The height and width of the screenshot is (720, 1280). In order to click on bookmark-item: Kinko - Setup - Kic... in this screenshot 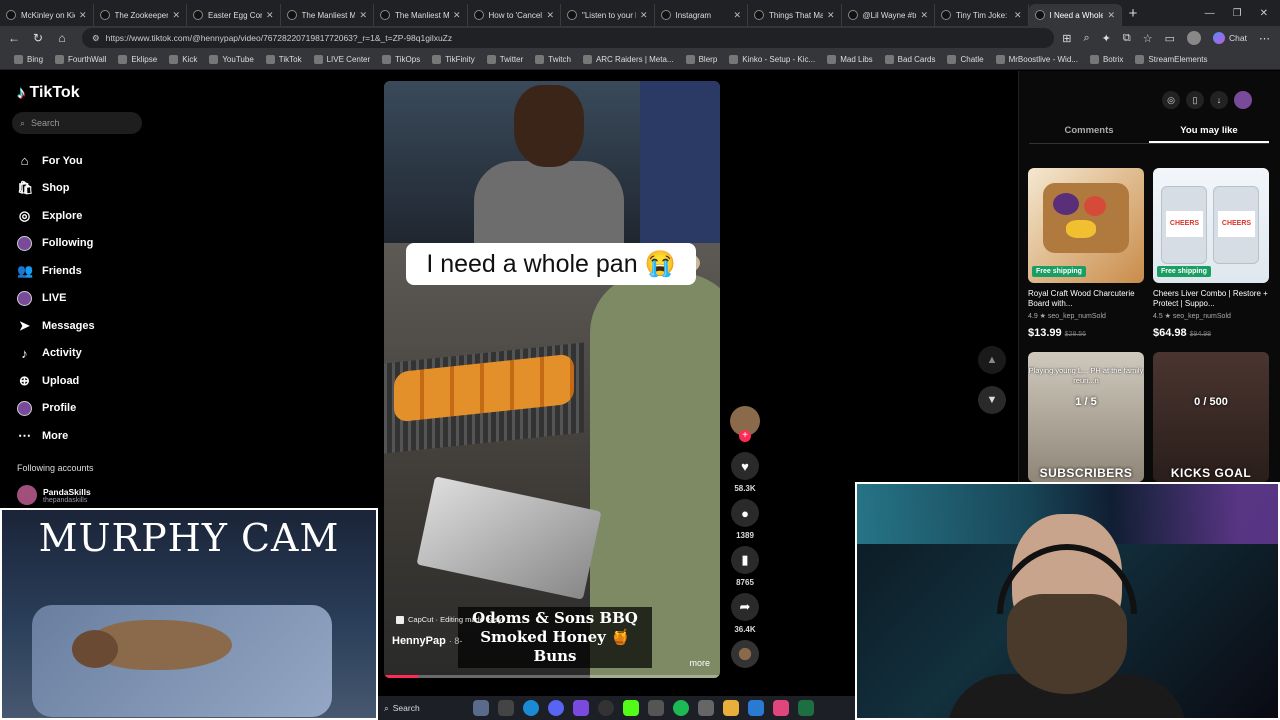, I will do `click(772, 59)`.